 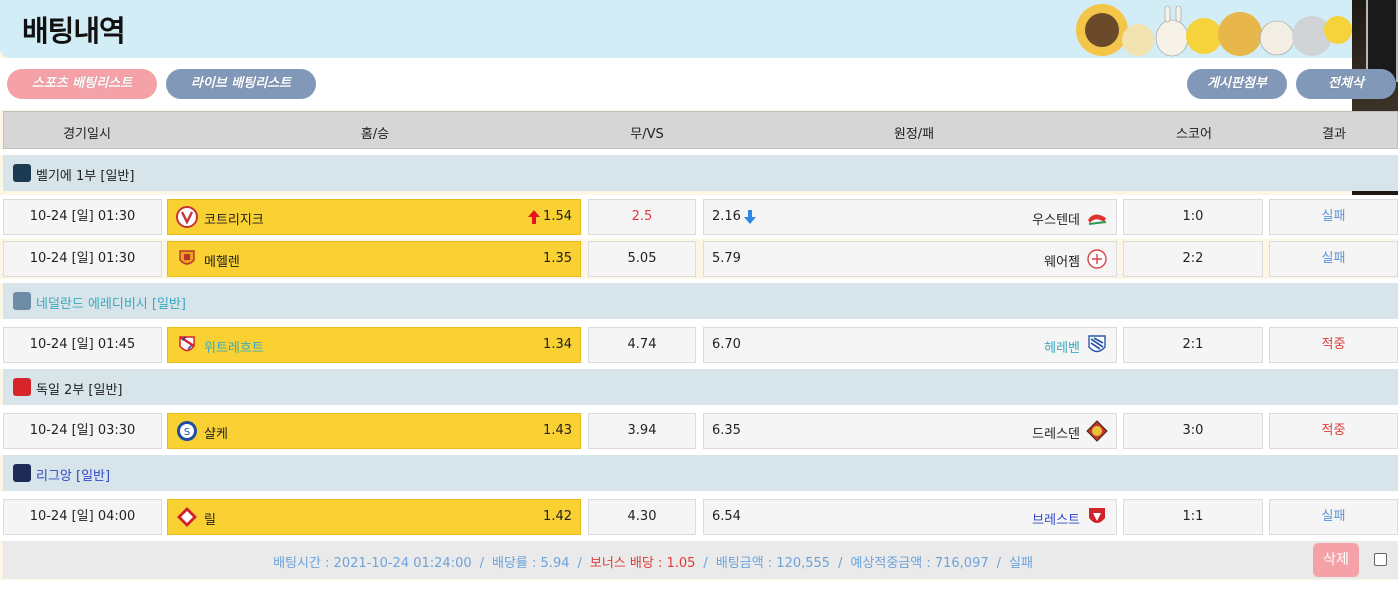 What do you see at coordinates (1193, 517) in the screenshot?
I see `match-score: 1:1` at bounding box center [1193, 517].